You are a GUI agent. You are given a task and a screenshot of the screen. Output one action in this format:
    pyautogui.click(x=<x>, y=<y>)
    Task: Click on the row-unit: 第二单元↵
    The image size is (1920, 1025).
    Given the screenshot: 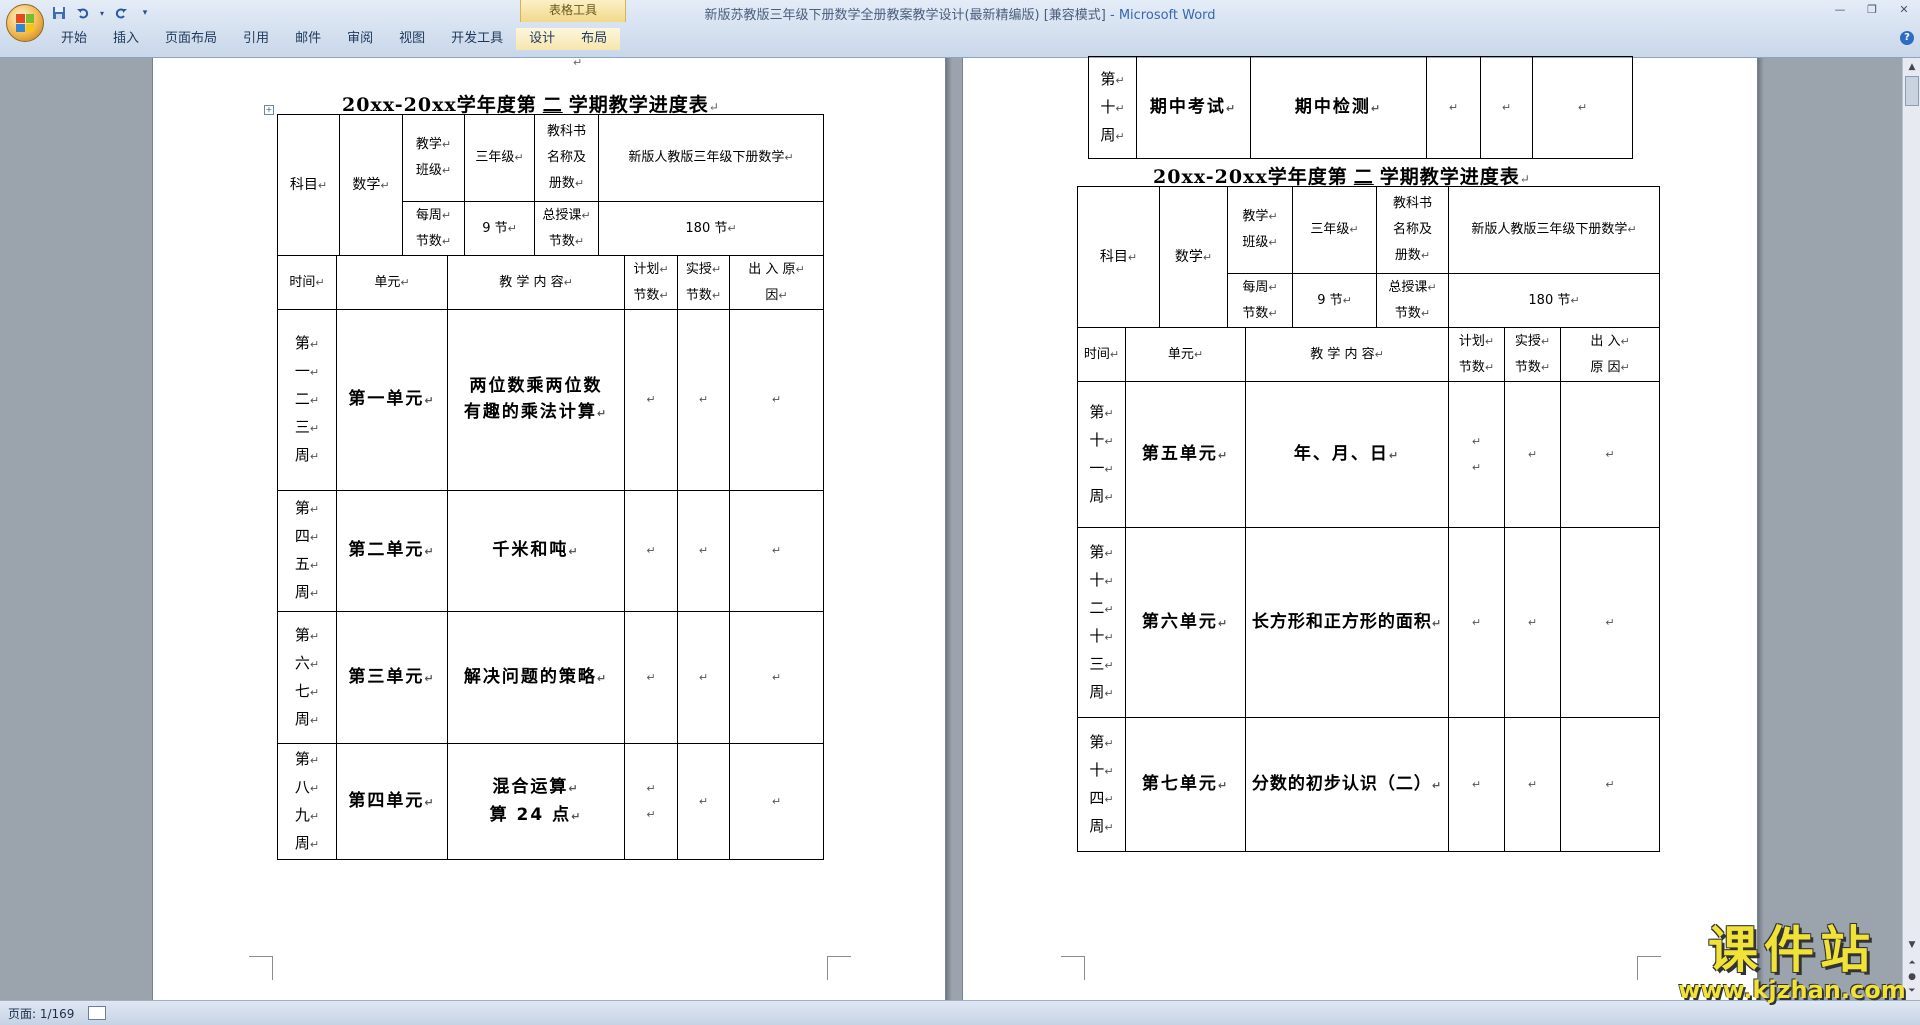 What is the action you would take?
    pyautogui.click(x=392, y=551)
    